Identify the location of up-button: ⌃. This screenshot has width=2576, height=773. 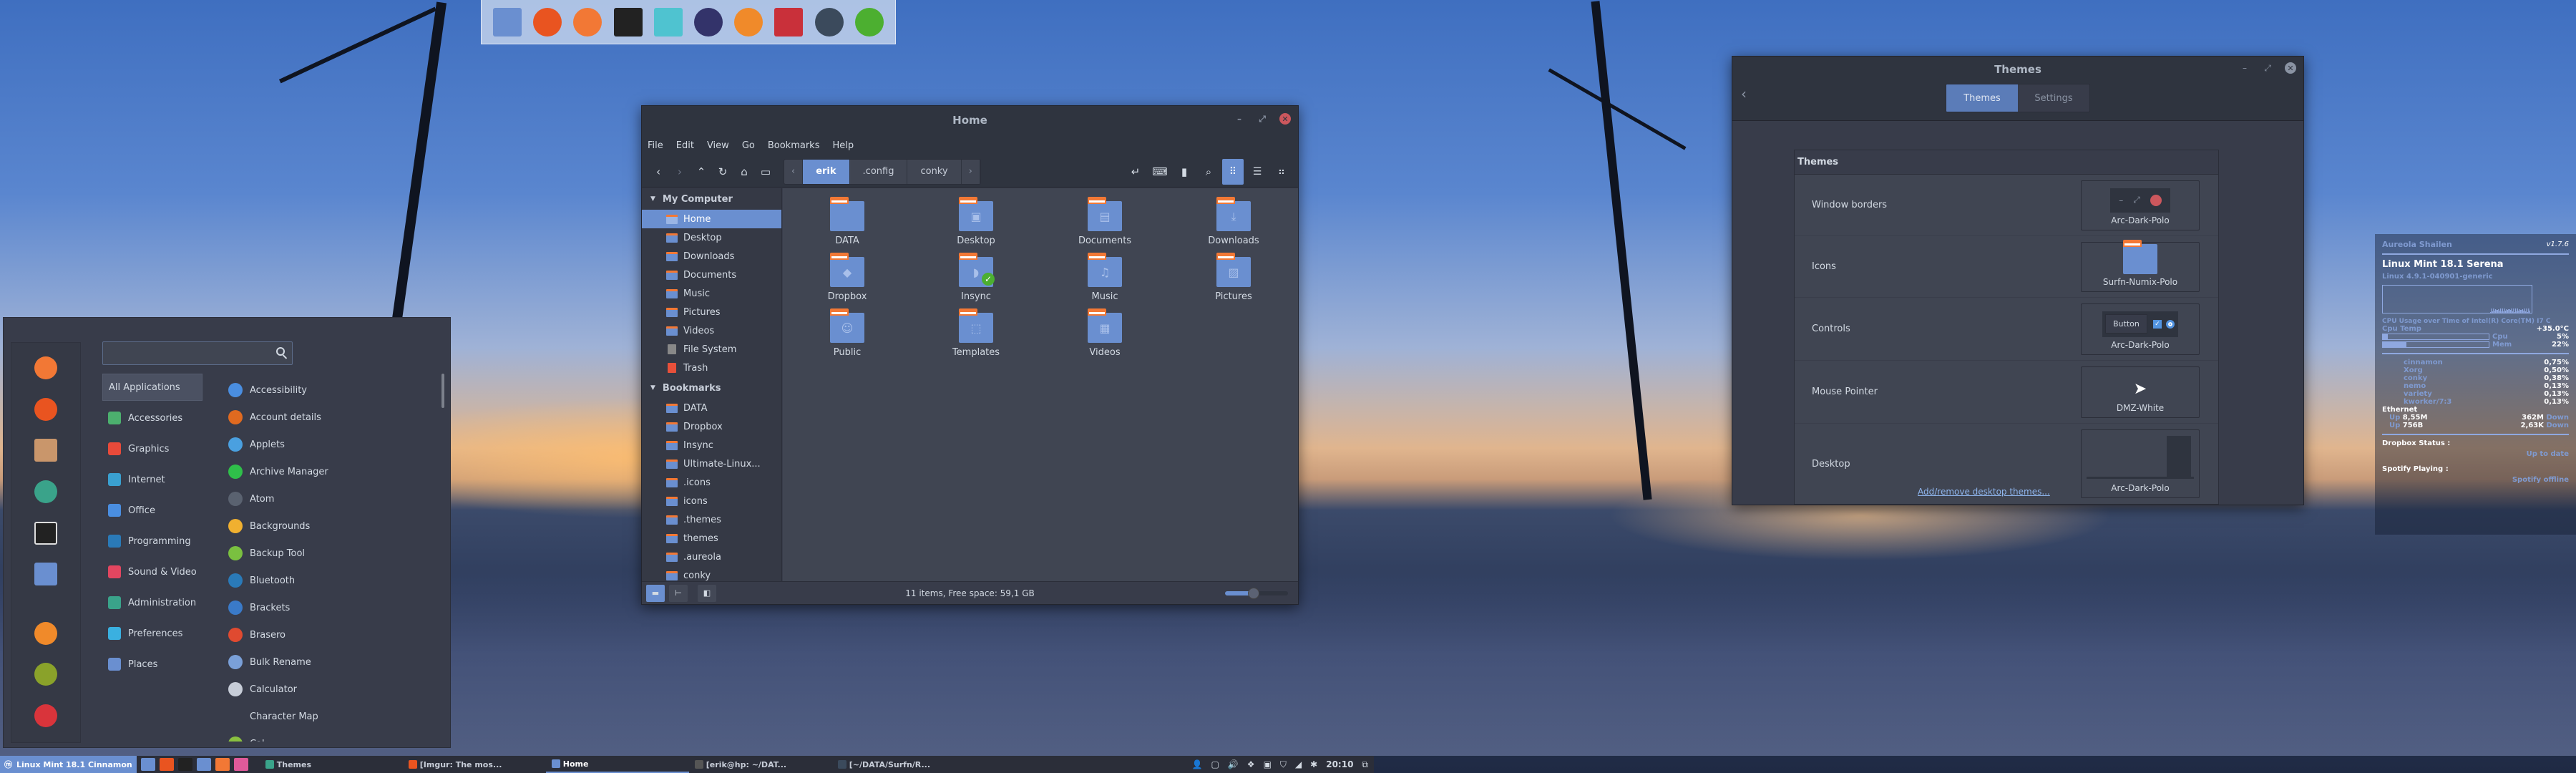
(701, 172).